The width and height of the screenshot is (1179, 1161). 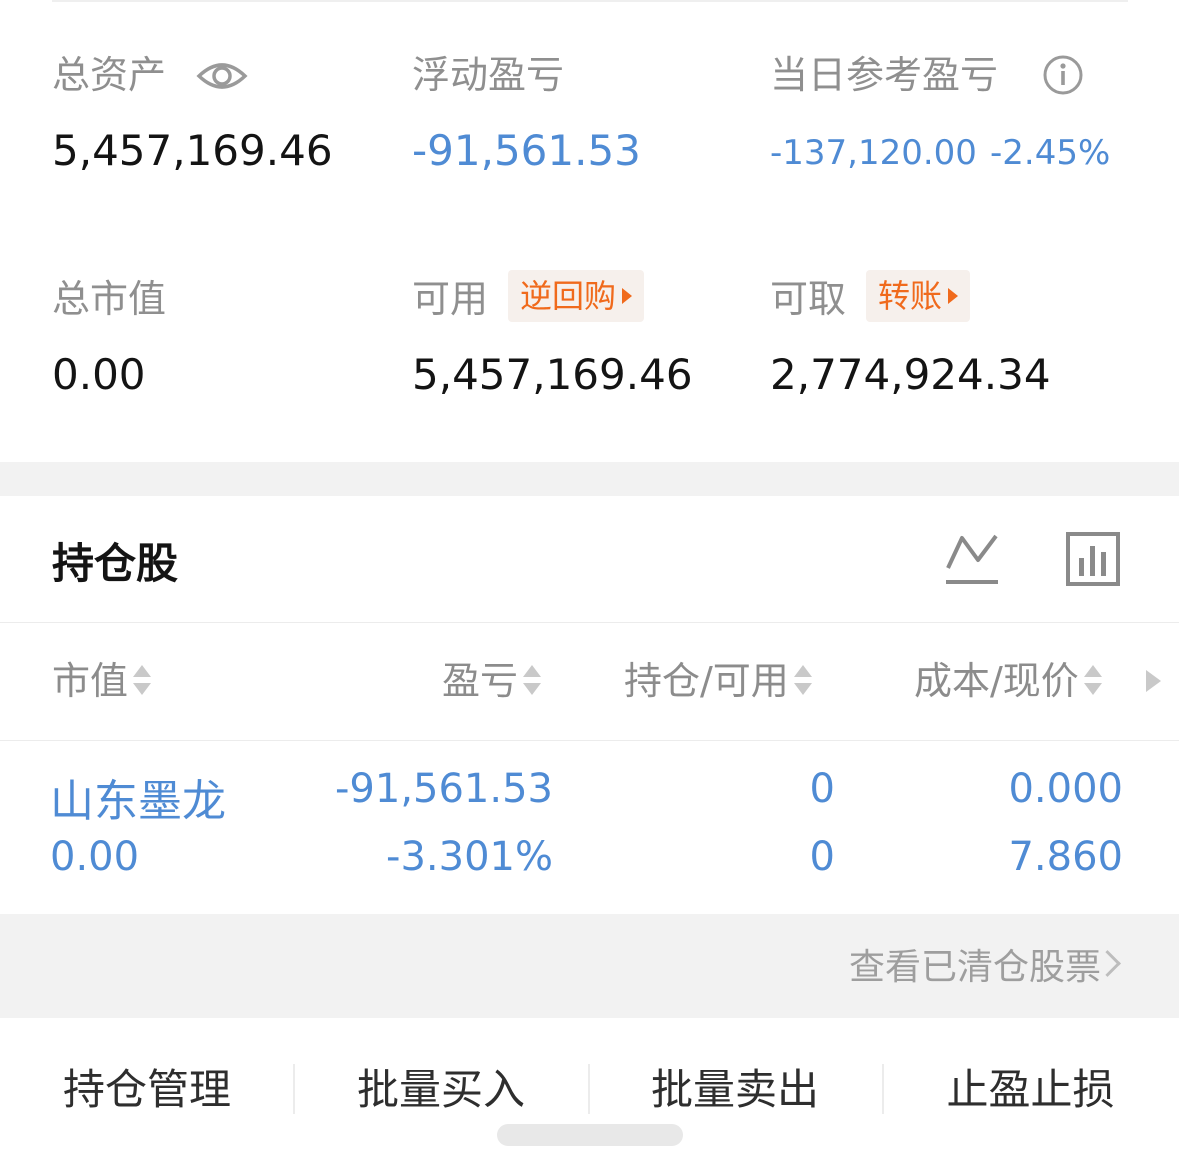 I want to click on withdrawable-value: 2,774,924.34, so click(x=910, y=374).